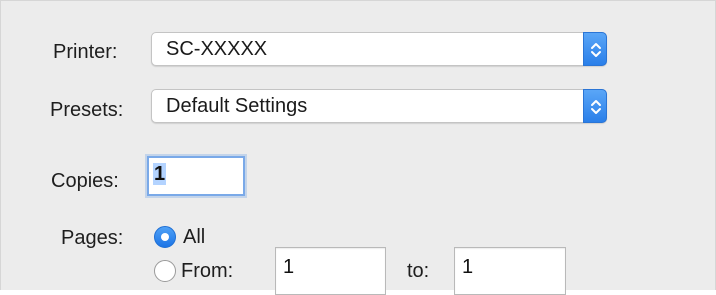 This screenshot has width=716, height=295. I want to click on pages-to-label: to:, so click(418, 271).